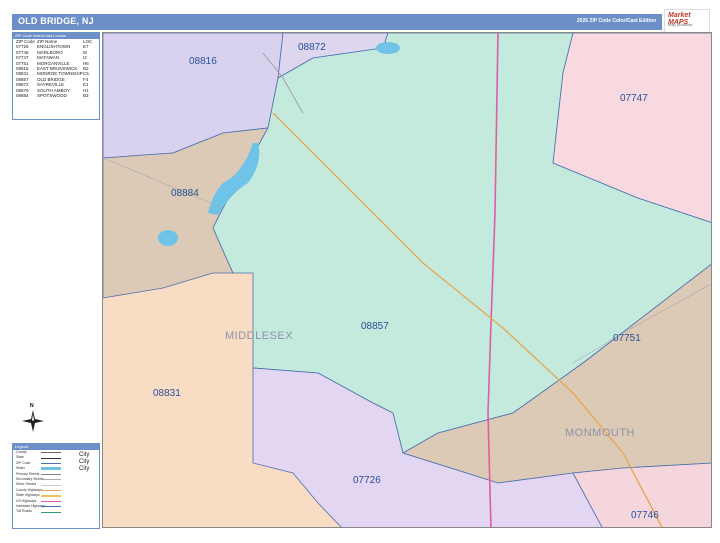  Describe the element at coordinates (56, 21) in the screenshot. I see `map-title: OLD BRIDGE, NJ` at that location.